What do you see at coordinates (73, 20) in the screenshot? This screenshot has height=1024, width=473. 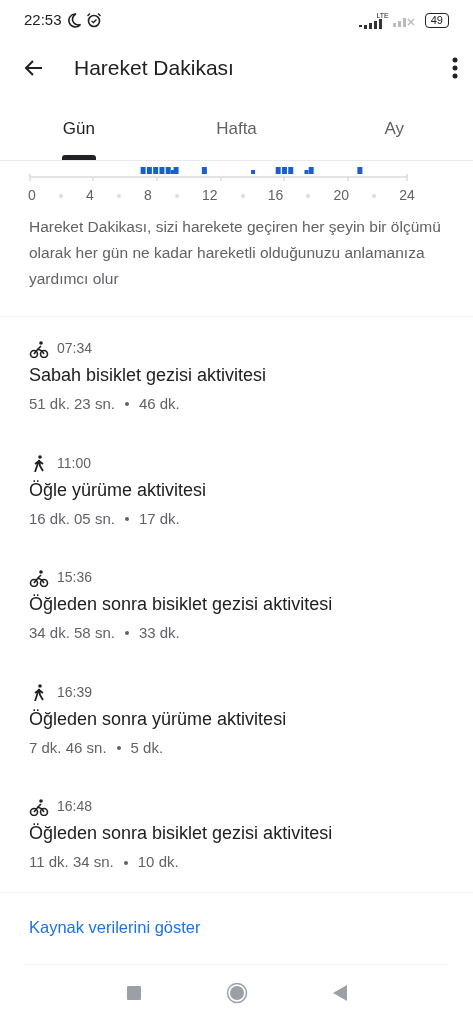 I see `moon-icon` at bounding box center [73, 20].